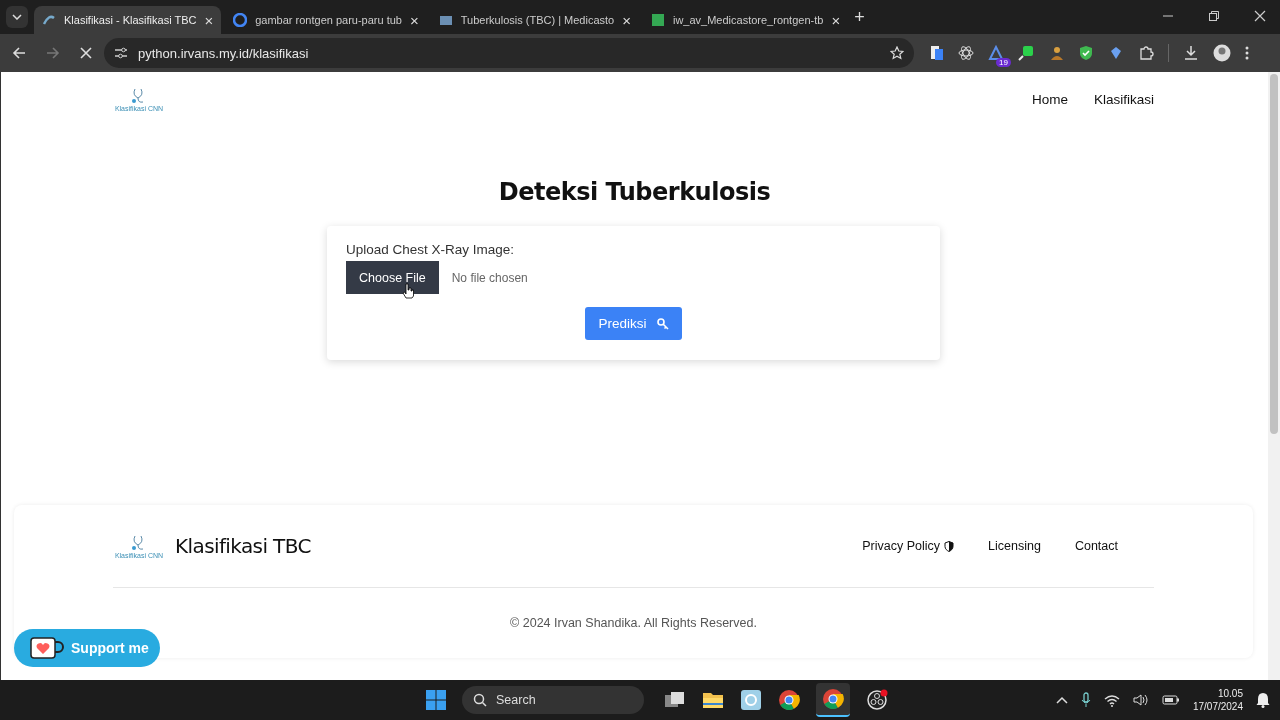  What do you see at coordinates (949, 546) in the screenshot?
I see `shield-icon` at bounding box center [949, 546].